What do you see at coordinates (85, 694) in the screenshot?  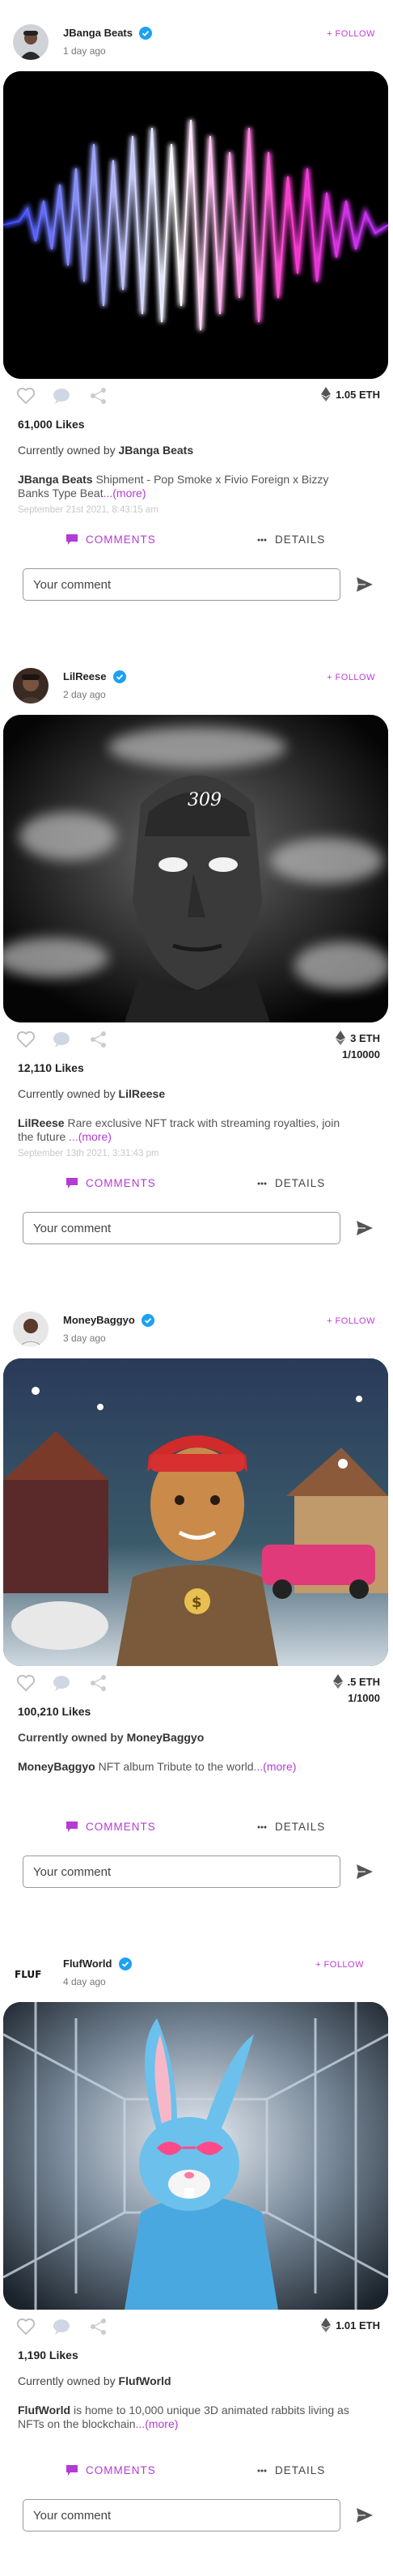 I see `post-time: 2 day ago` at bounding box center [85, 694].